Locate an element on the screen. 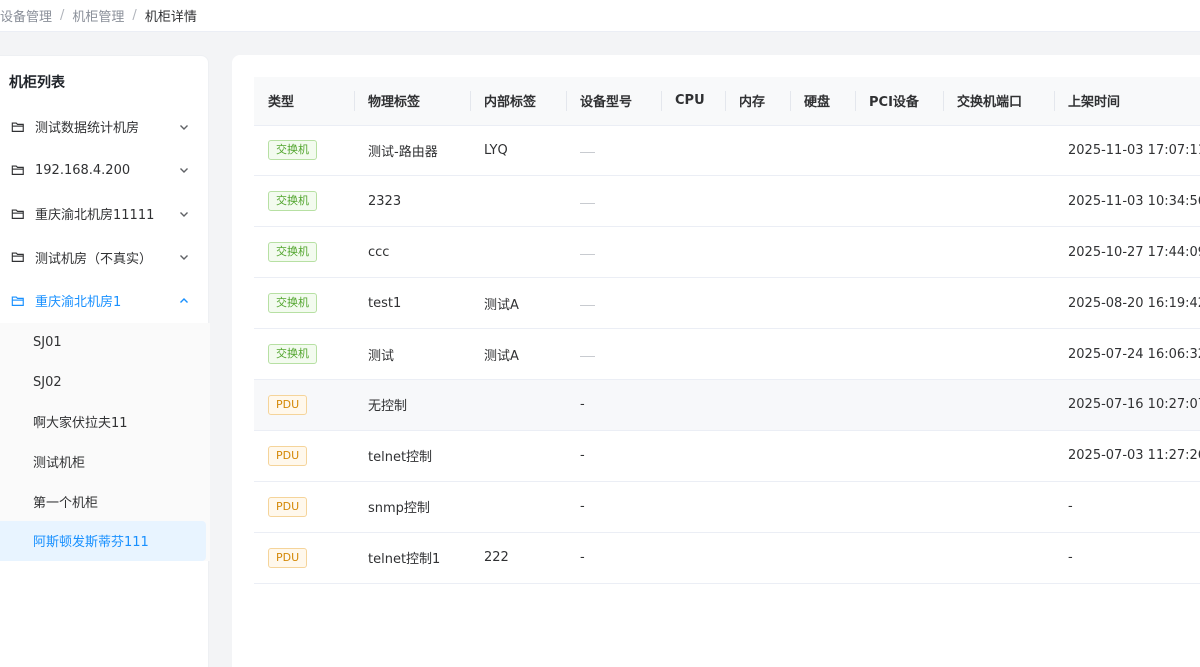 This screenshot has height=667, width=1200. tree-room-item: 重庆渝北机房11111 is located at coordinates (105, 214).